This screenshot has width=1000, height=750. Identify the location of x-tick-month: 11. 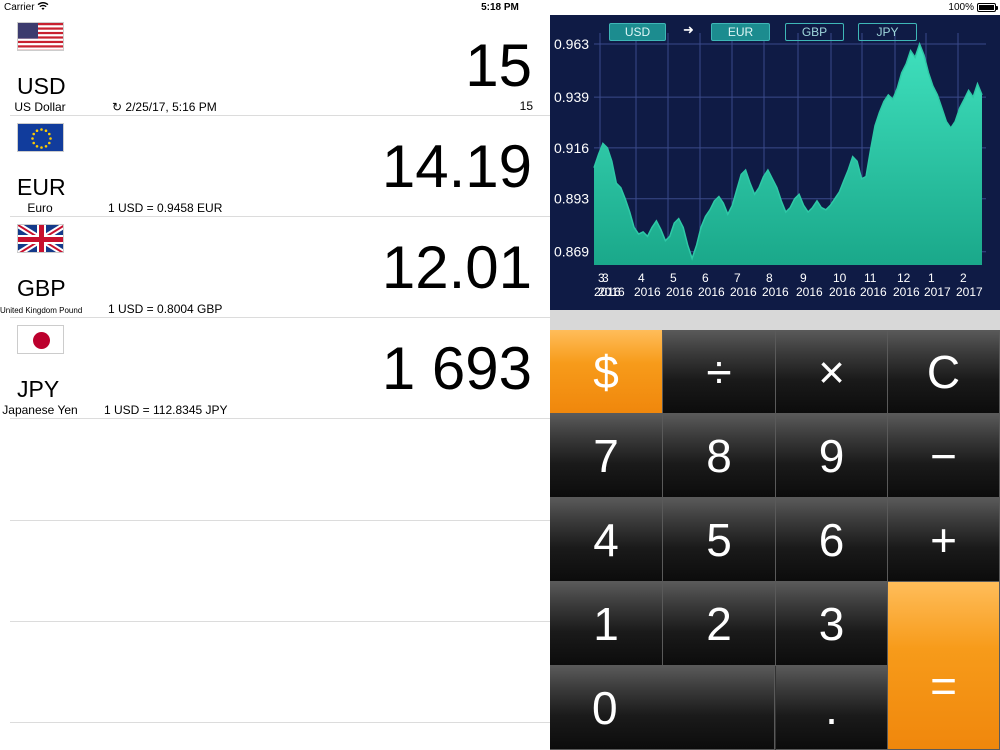
(870, 278).